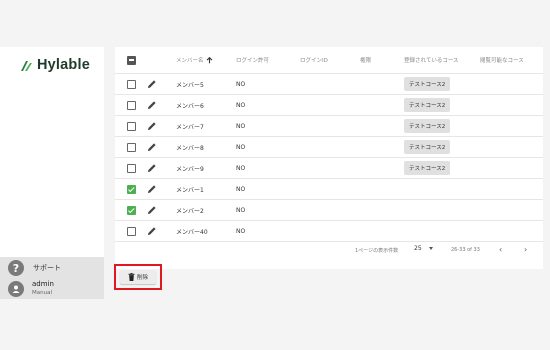  I want to click on rows-per-page-label: 1ページの表示件数, so click(377, 251).